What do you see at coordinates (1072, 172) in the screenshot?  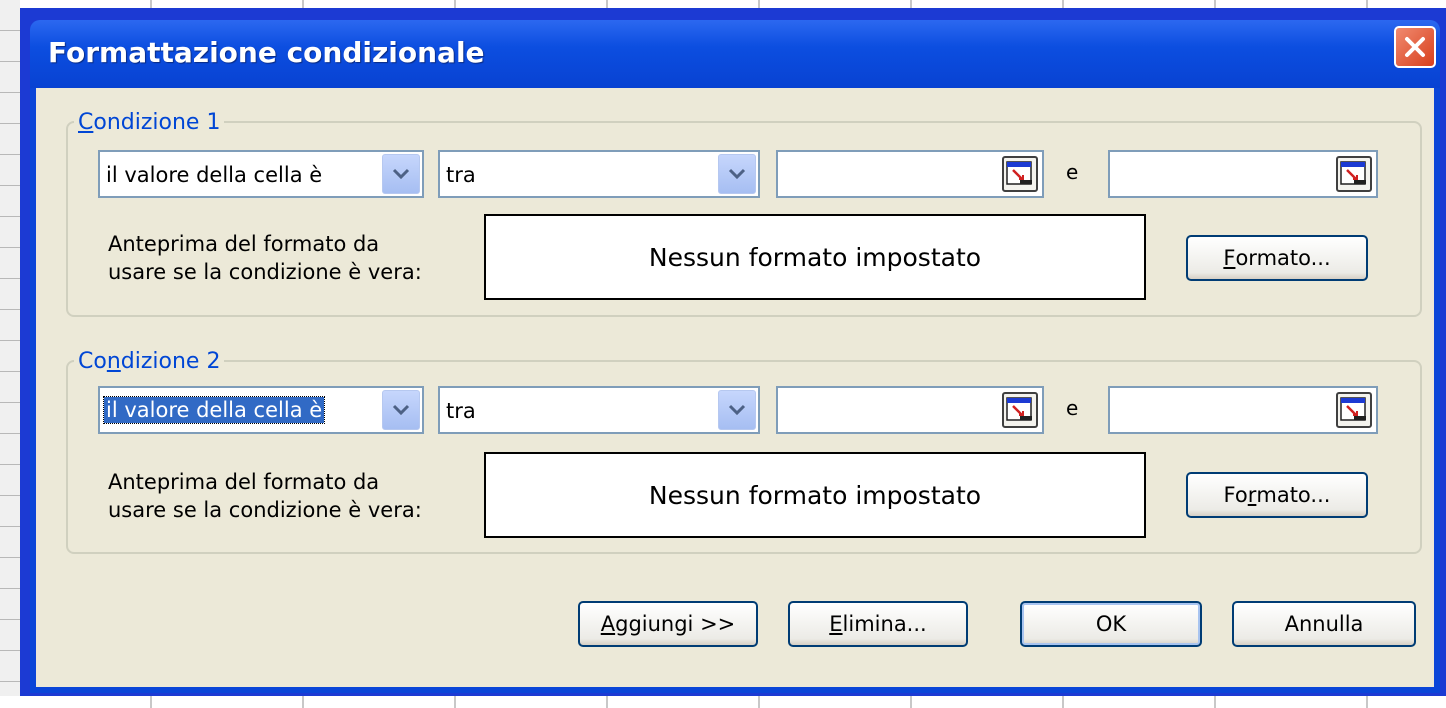 I see `condition-1-and-label: e` at bounding box center [1072, 172].